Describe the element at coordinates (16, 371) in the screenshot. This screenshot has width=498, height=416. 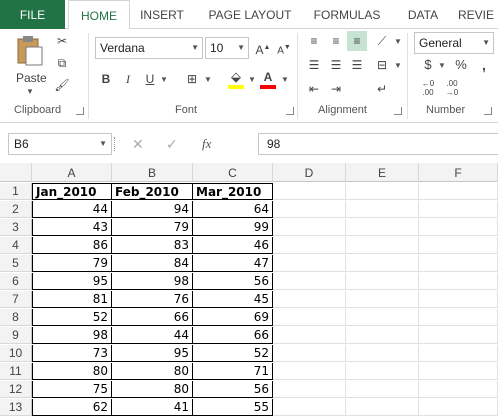
I see `row-header: 11` at that location.